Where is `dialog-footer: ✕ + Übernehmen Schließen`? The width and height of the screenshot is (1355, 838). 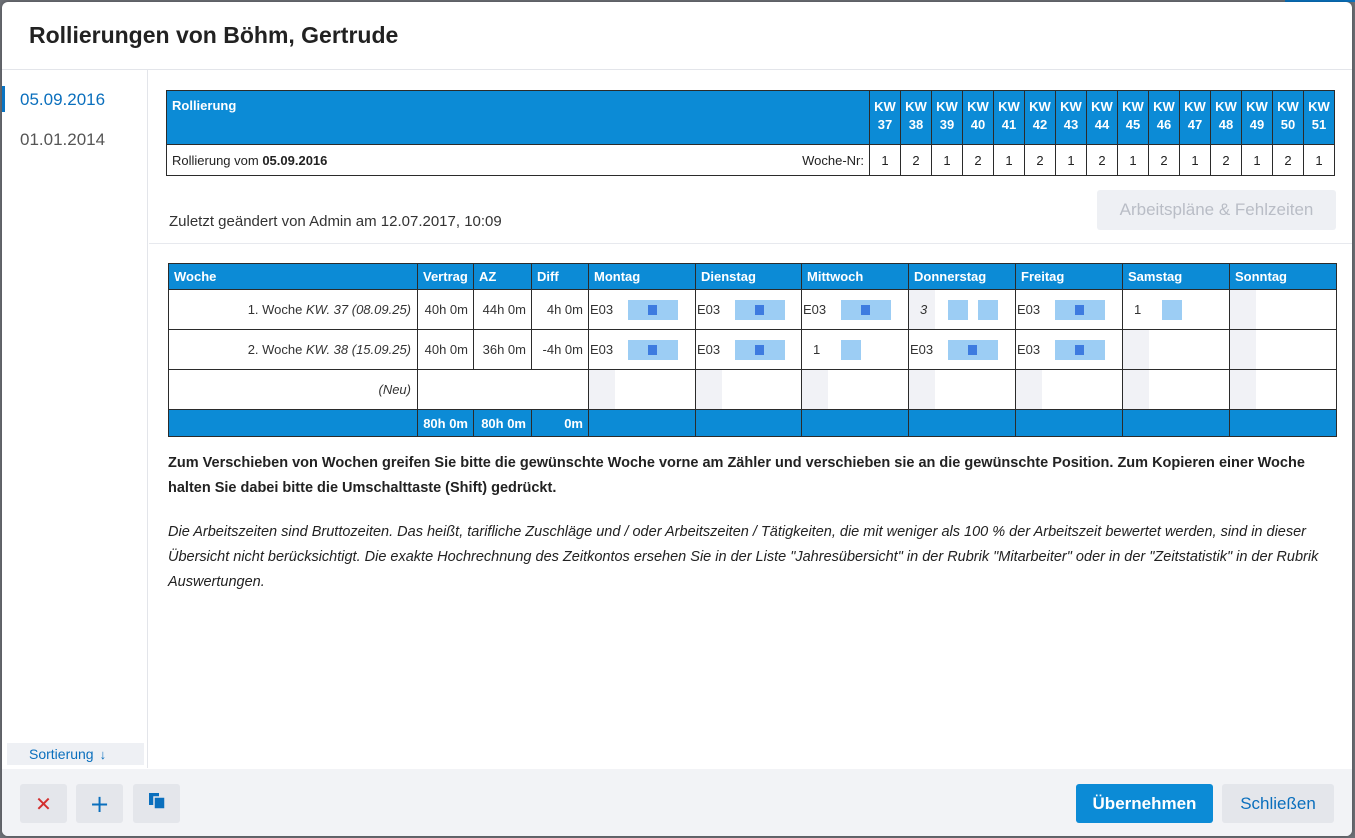 dialog-footer: ✕ + Übernehmen Schließen is located at coordinates (677, 802).